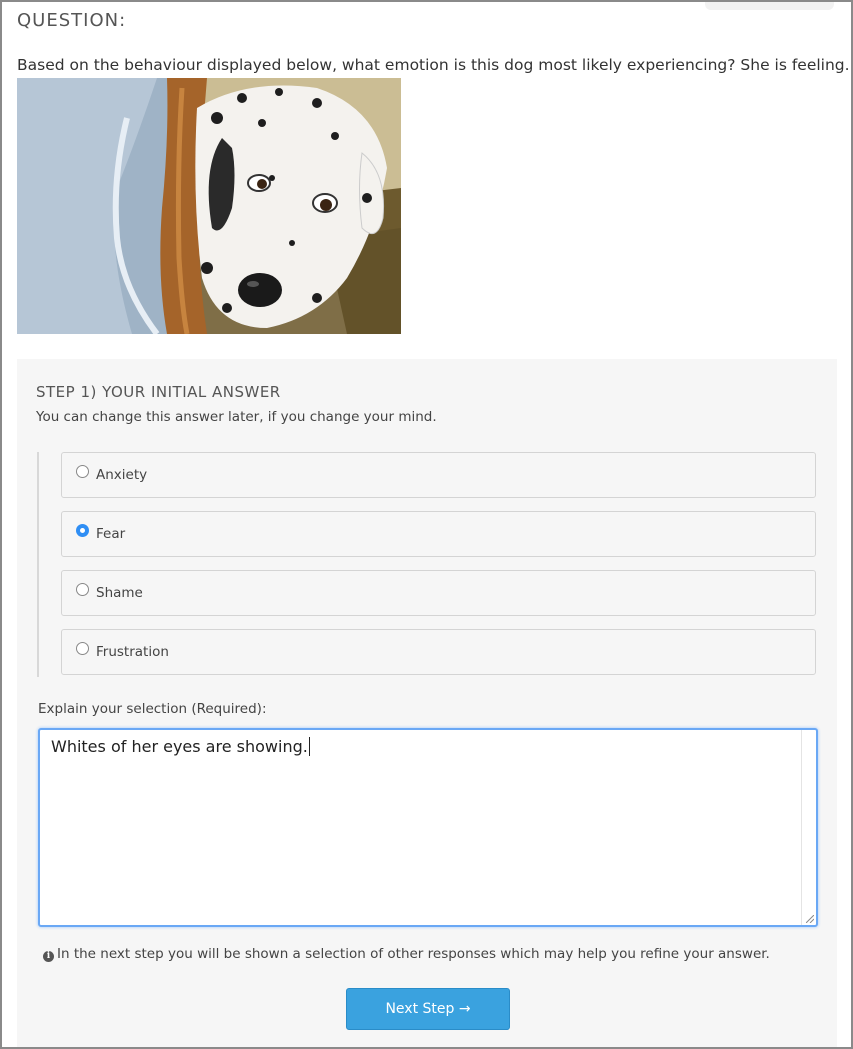 The image size is (853, 1049). I want to click on info-icon: i, so click(48, 956).